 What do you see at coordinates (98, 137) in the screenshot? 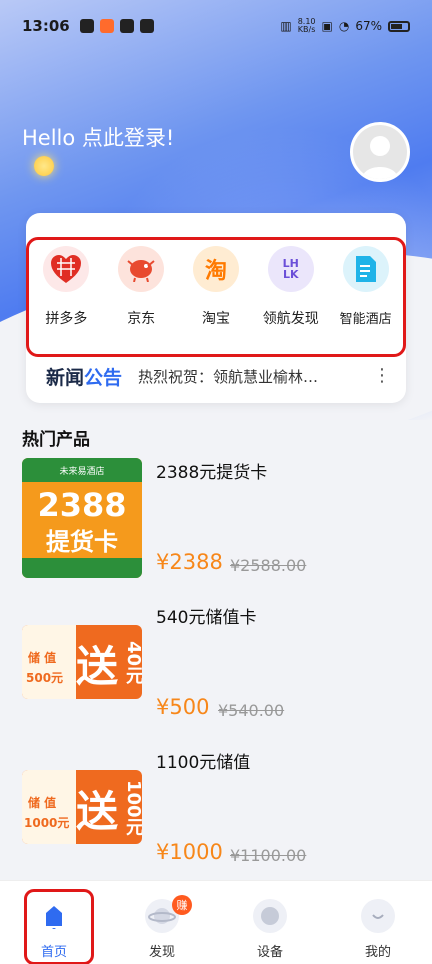
I see `login-greeting: Hello 点此登录!` at bounding box center [98, 137].